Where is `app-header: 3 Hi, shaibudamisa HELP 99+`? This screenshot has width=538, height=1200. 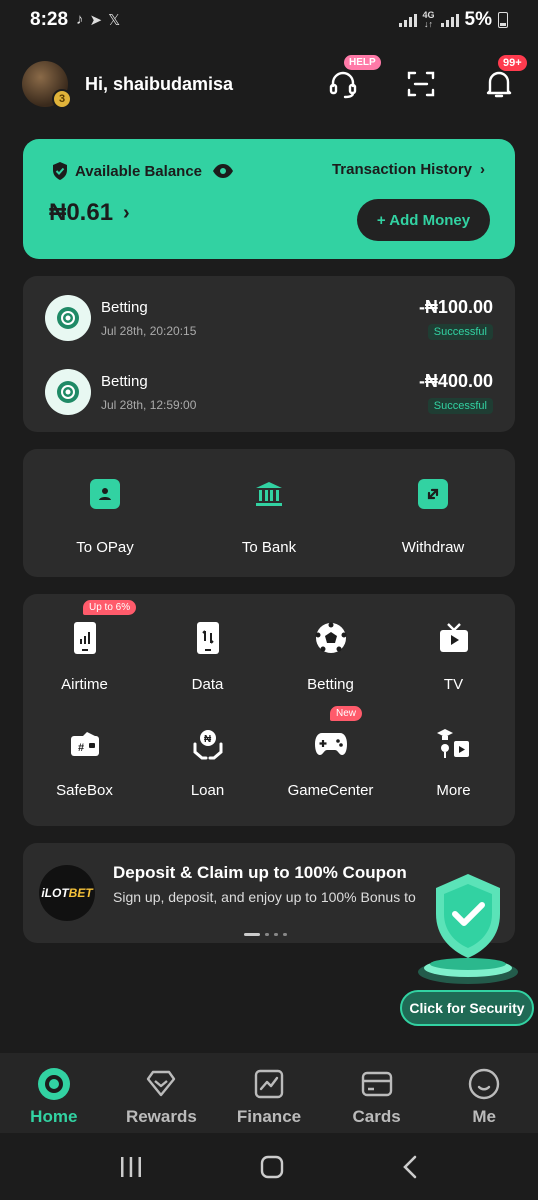 app-header: 3 Hi, shaibudamisa HELP 99+ is located at coordinates (274, 82).